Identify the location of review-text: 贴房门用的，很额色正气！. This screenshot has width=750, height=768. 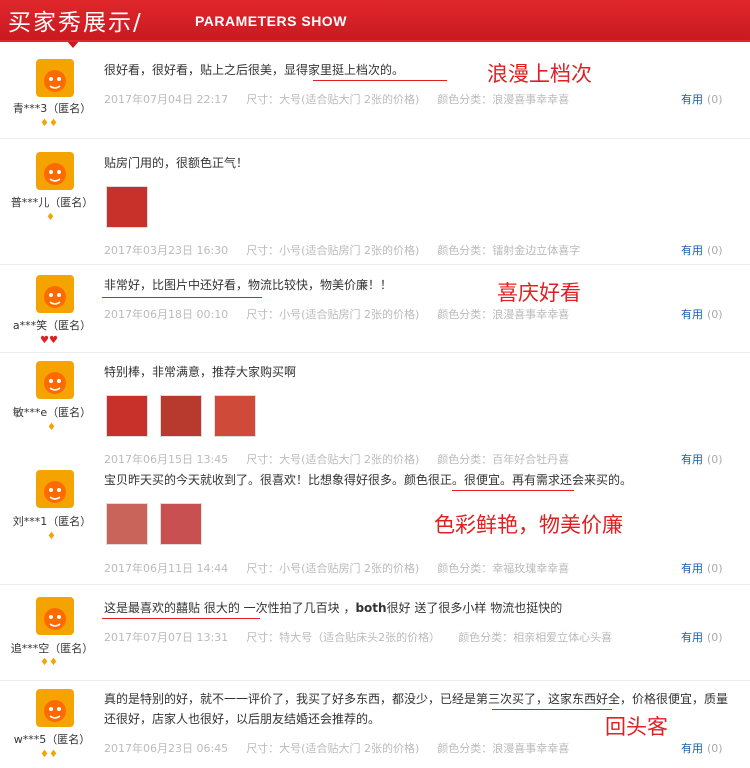
(176, 163).